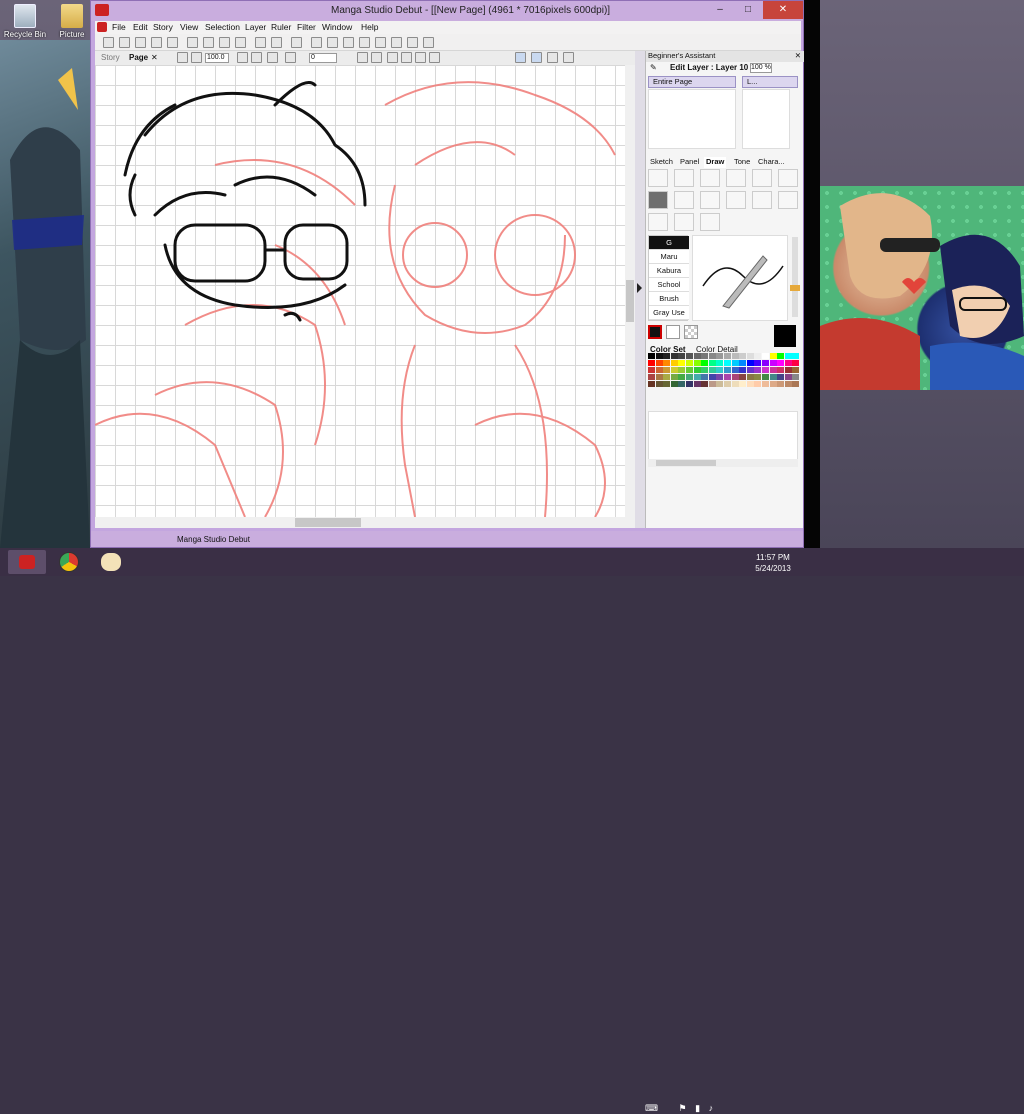 This screenshot has width=1024, height=1114. What do you see at coordinates (392, 57) in the screenshot?
I see `grid-icon` at bounding box center [392, 57].